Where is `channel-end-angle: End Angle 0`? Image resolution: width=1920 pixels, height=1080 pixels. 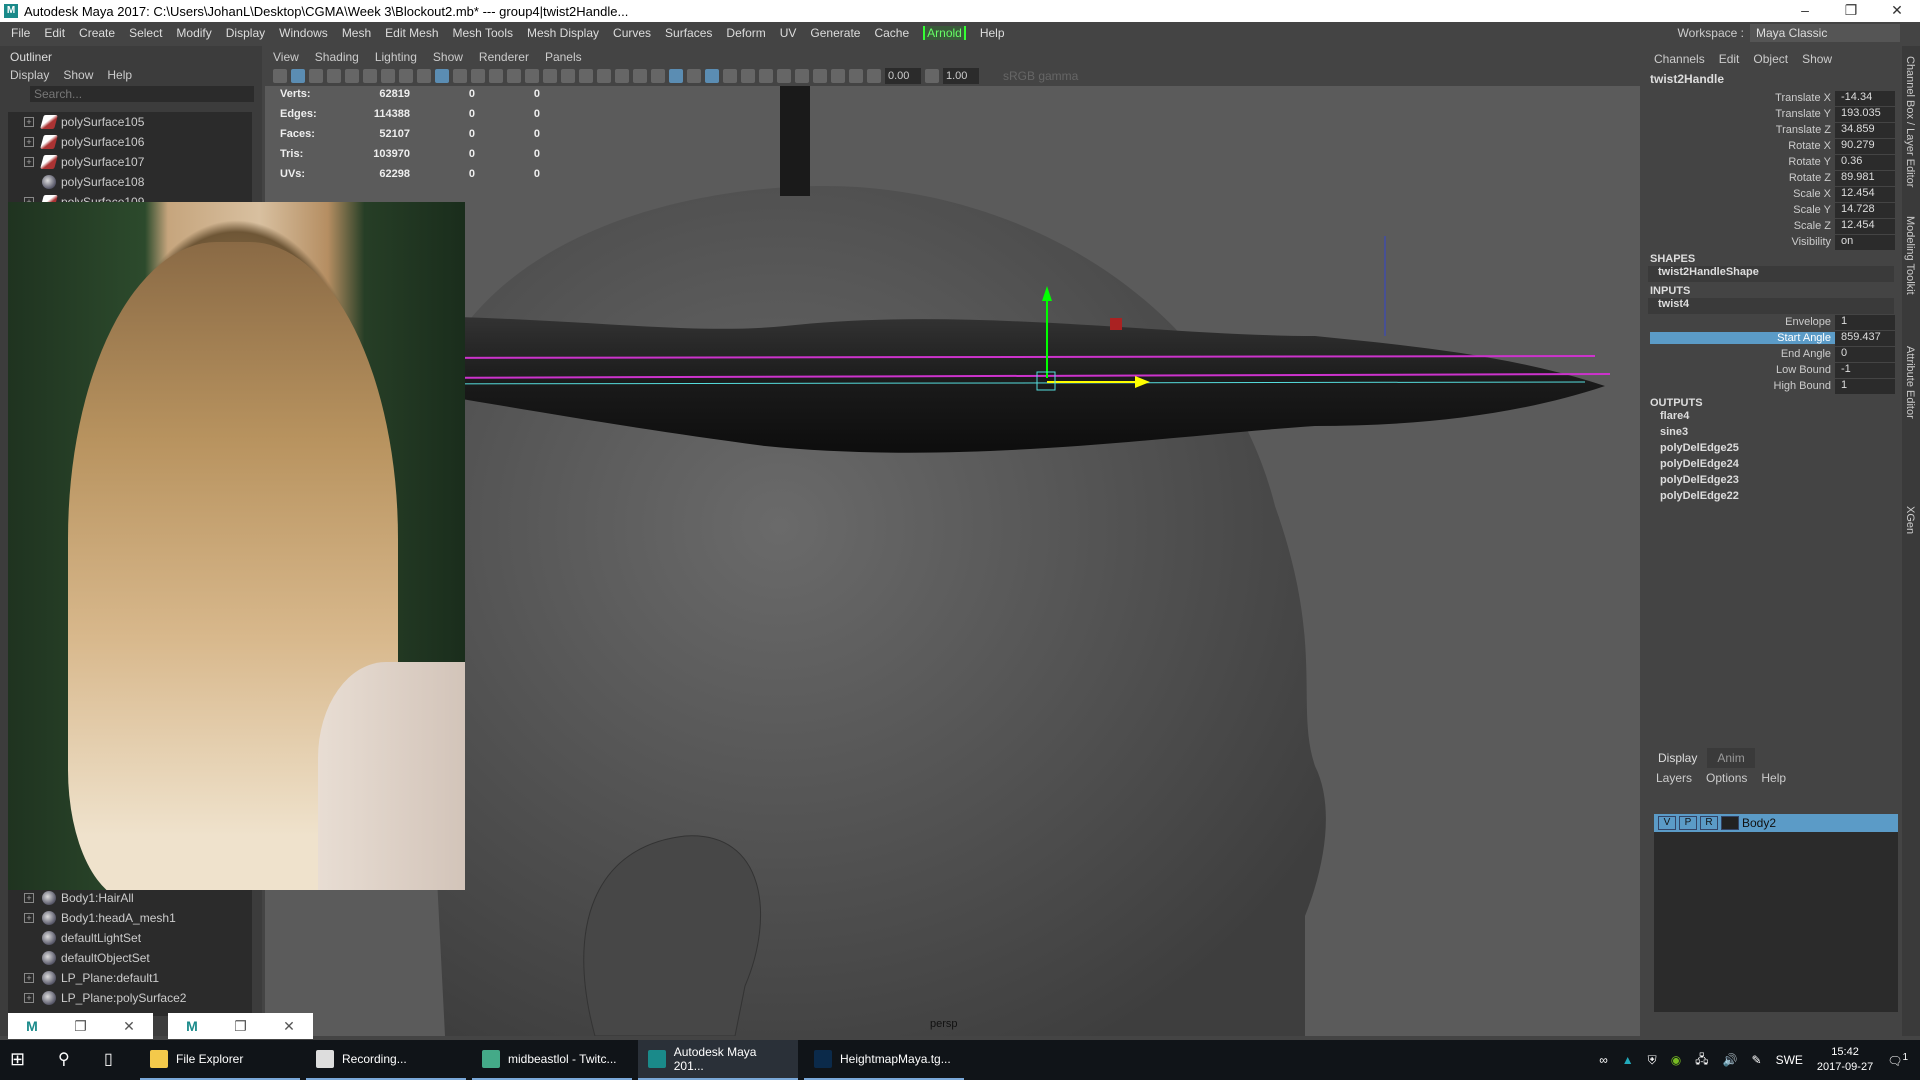 channel-end-angle: End Angle 0 is located at coordinates (1771, 354).